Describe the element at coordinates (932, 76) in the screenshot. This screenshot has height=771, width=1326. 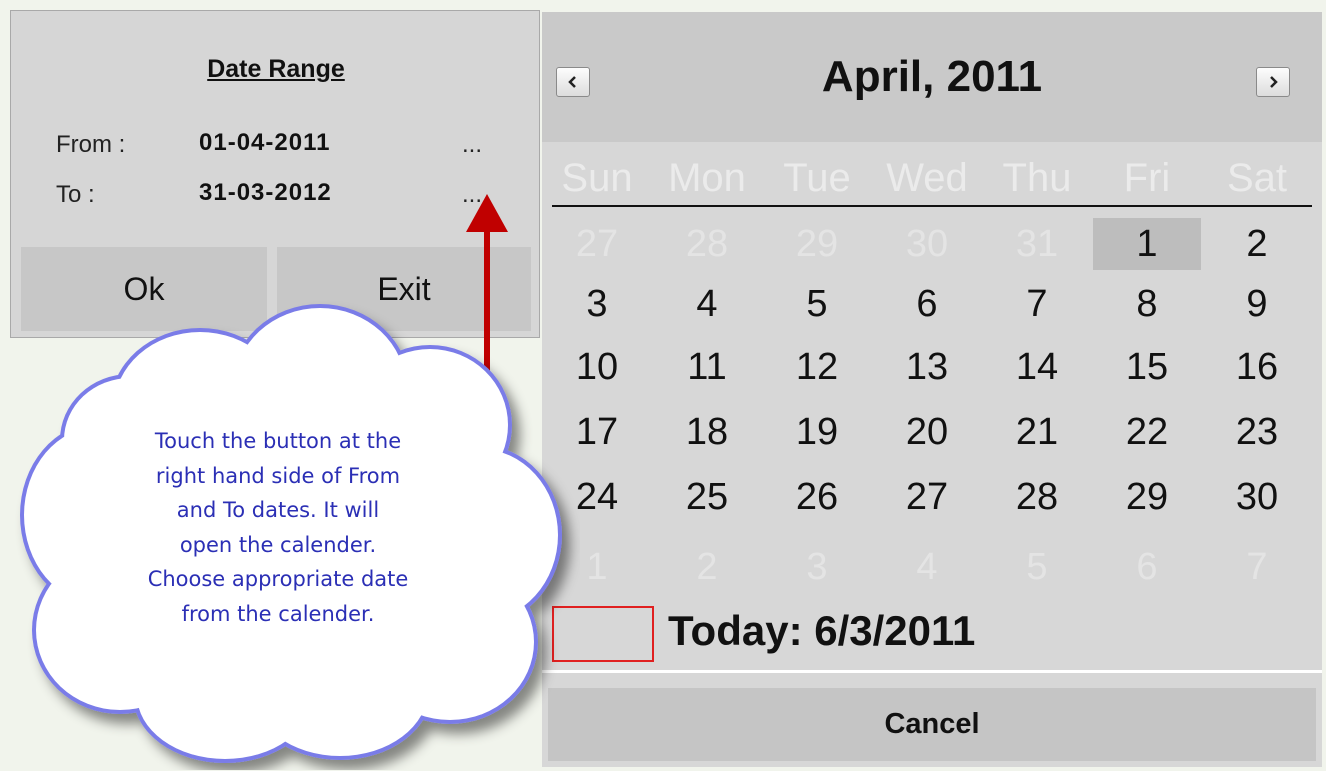
I see `month-title: April, 2011` at that location.